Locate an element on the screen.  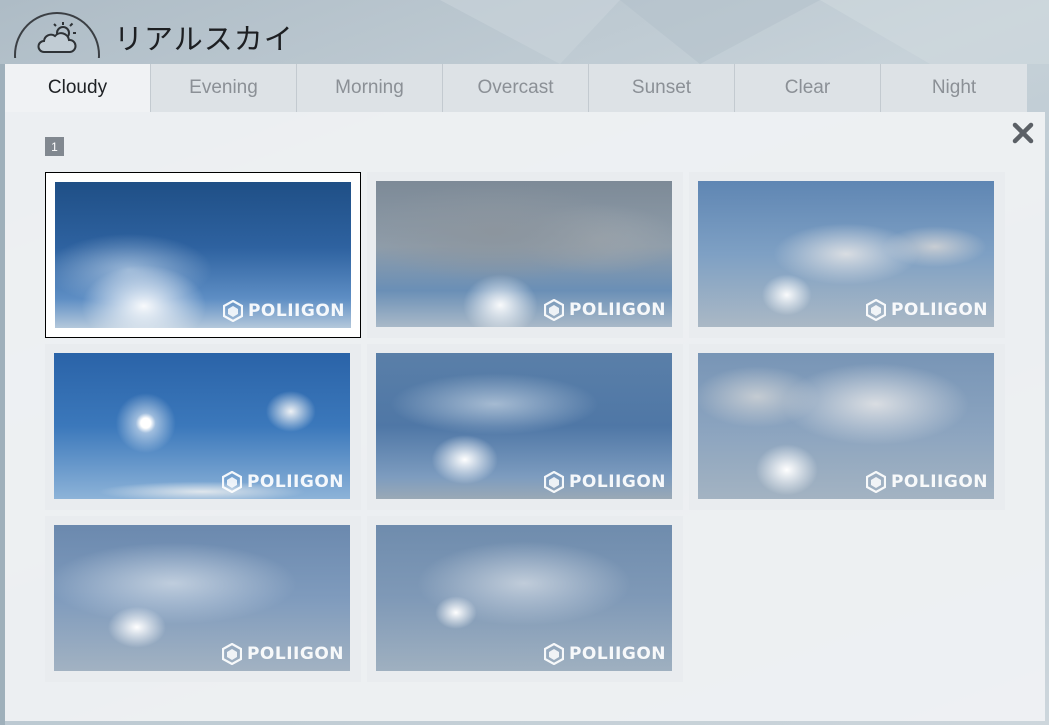
close-icon is located at coordinates (1023, 133).